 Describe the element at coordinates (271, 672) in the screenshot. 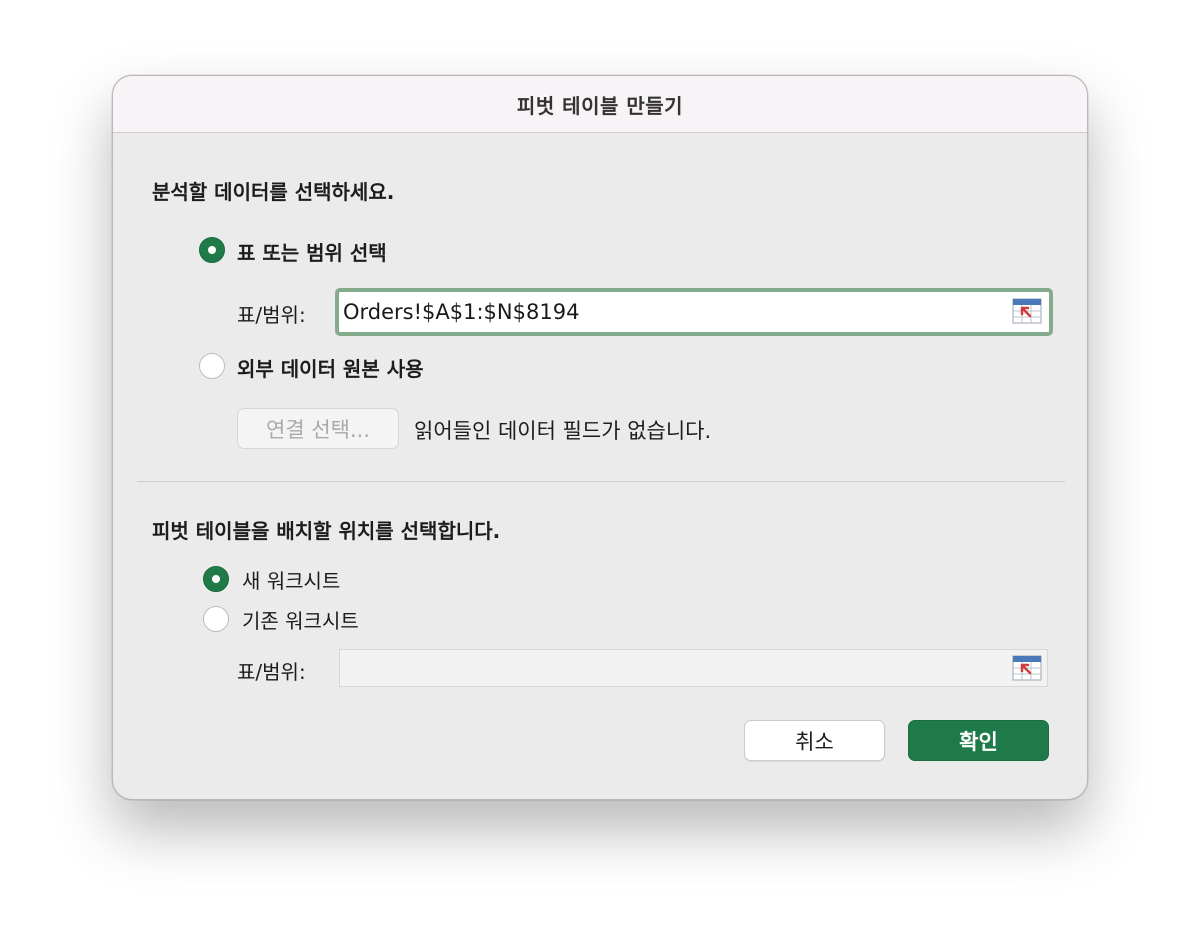

I see `location-range-label: 표/범위:` at that location.